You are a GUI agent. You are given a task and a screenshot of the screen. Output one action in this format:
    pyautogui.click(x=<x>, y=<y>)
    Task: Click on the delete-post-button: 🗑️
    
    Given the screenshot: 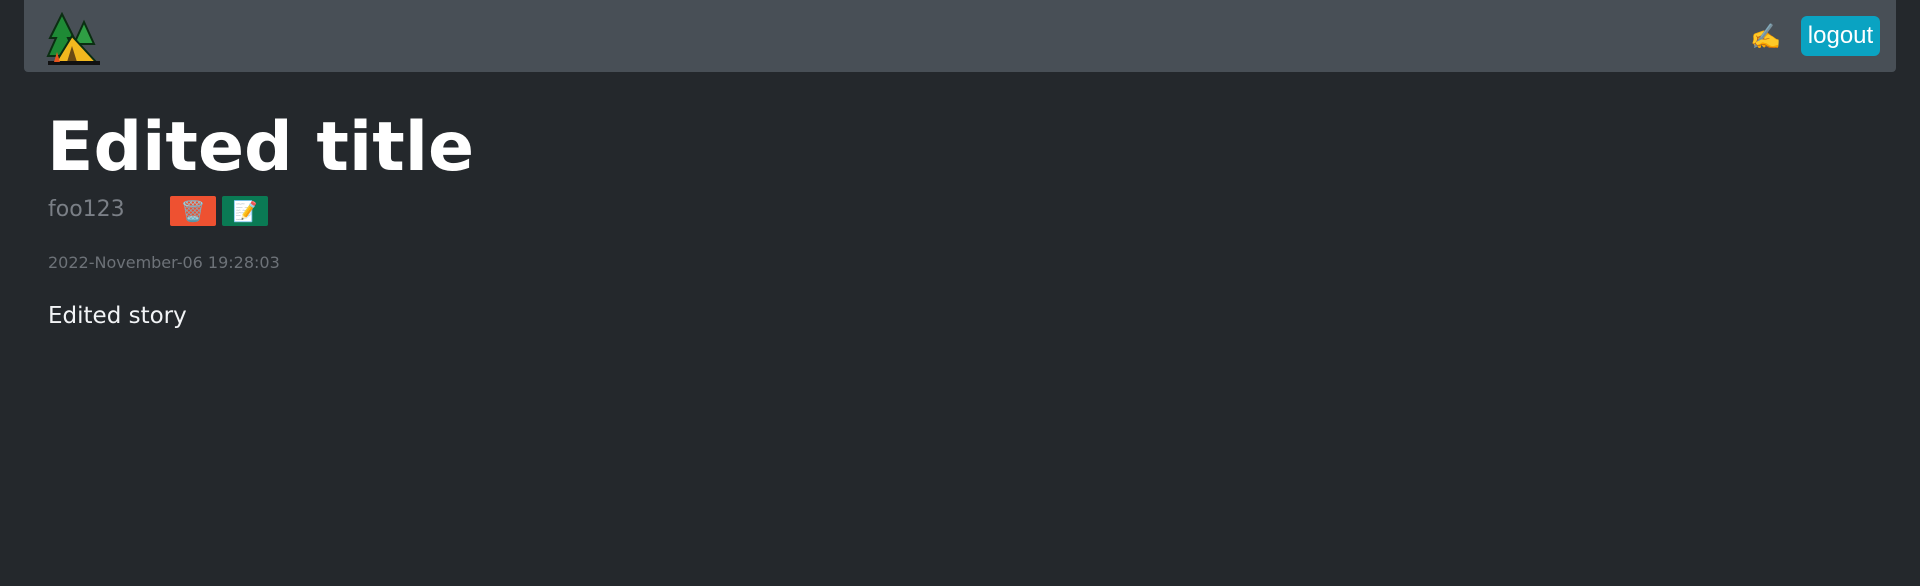 What is the action you would take?
    pyautogui.click(x=193, y=211)
    